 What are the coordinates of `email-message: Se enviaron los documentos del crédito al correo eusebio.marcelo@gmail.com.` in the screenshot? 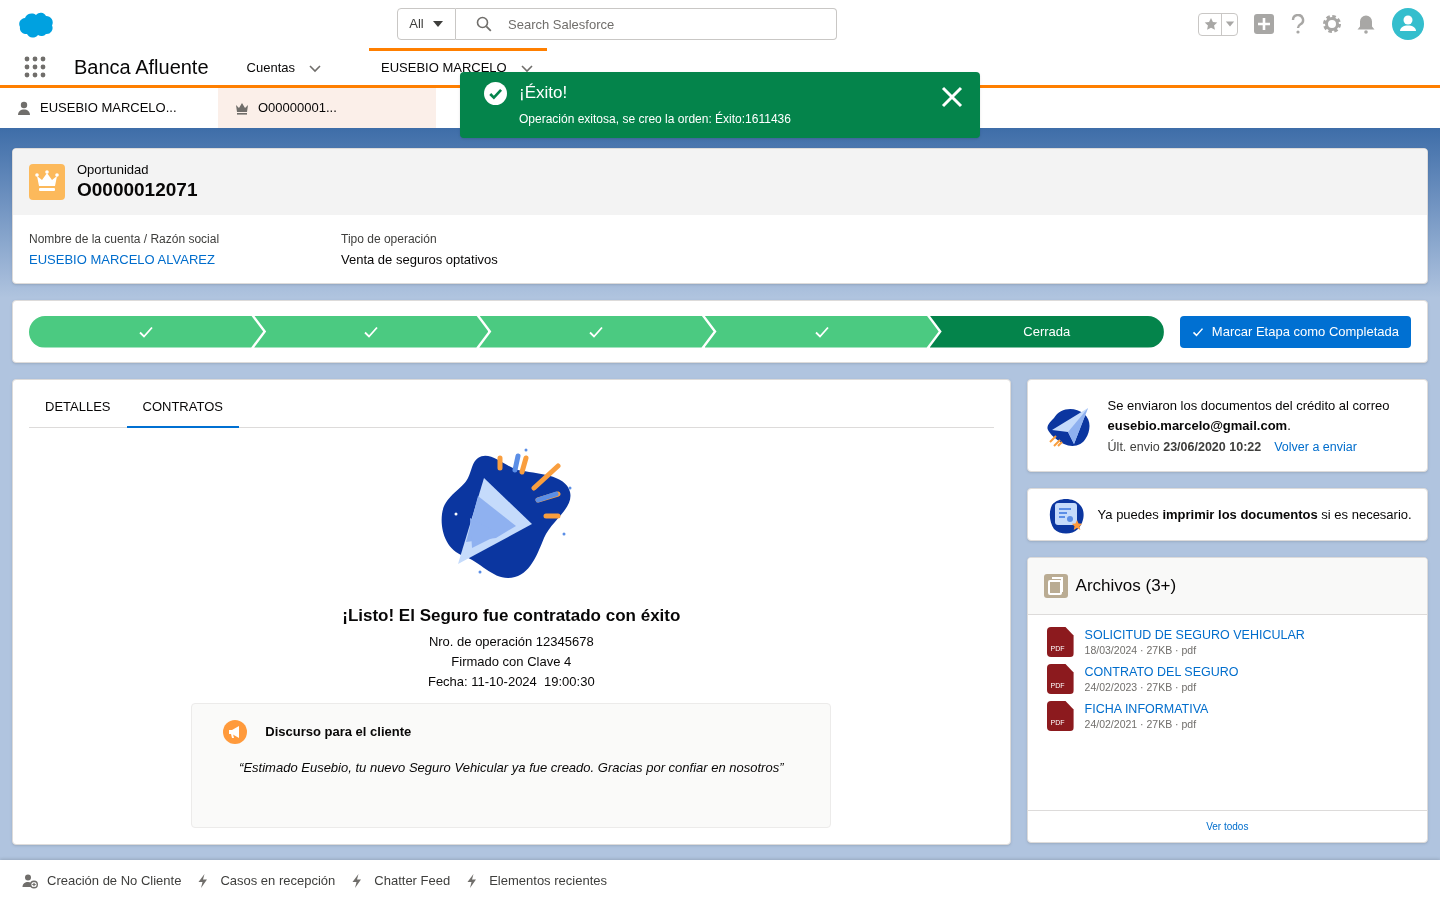 It's located at (1249, 416).